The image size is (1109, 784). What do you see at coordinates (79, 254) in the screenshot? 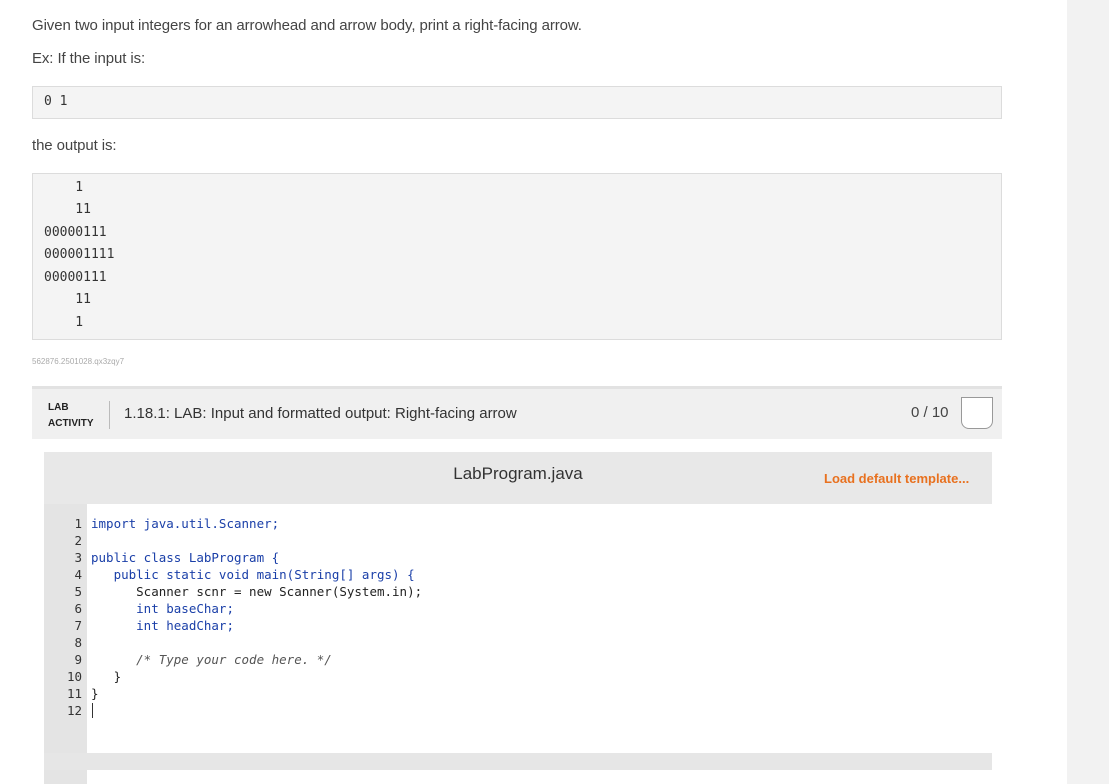
I see `output-line: 000001111` at bounding box center [79, 254].